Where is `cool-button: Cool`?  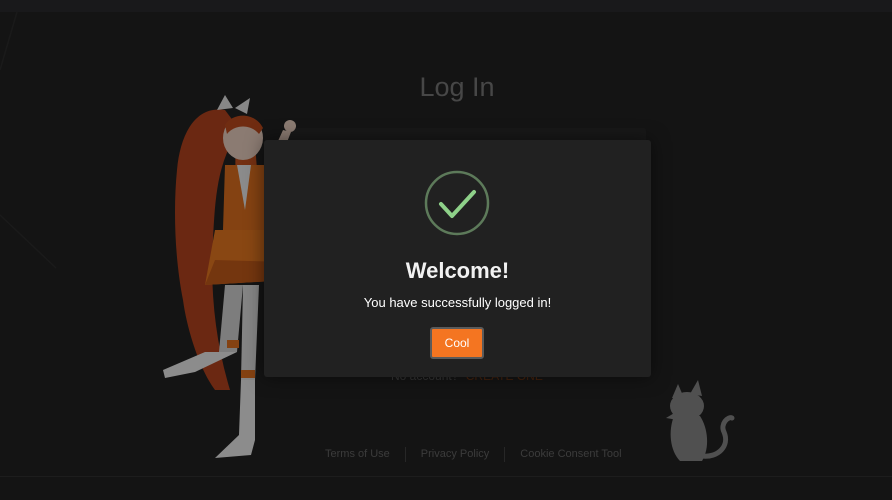 cool-button: Cool is located at coordinates (457, 343).